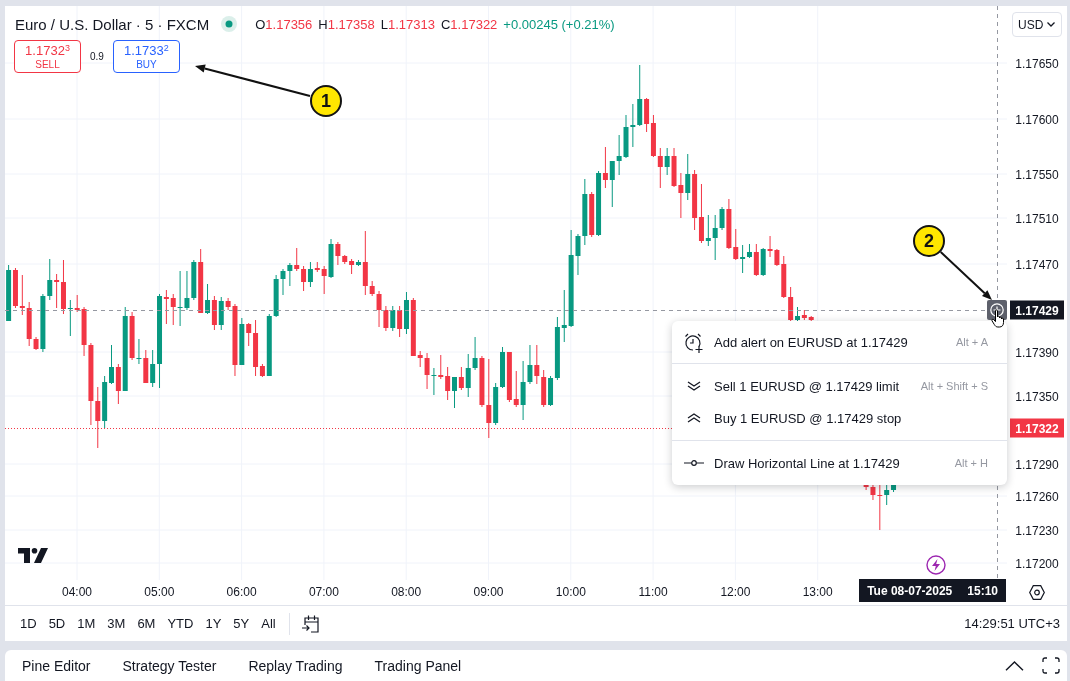 The height and width of the screenshot is (681, 1070). I want to click on price-label: 1.17390, so click(1037, 352).